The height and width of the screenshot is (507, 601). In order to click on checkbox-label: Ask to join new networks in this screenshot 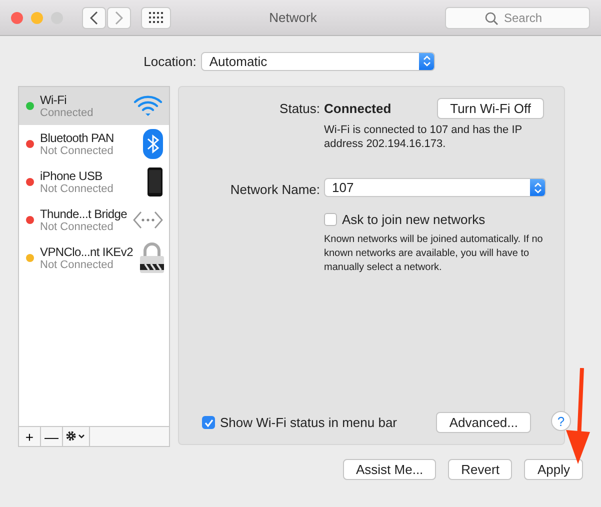, I will do `click(414, 219)`.